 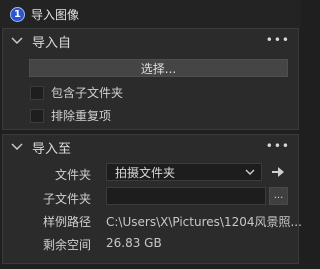 I want to click on exclude-duplicates-row: 排除重复项, so click(x=70, y=115).